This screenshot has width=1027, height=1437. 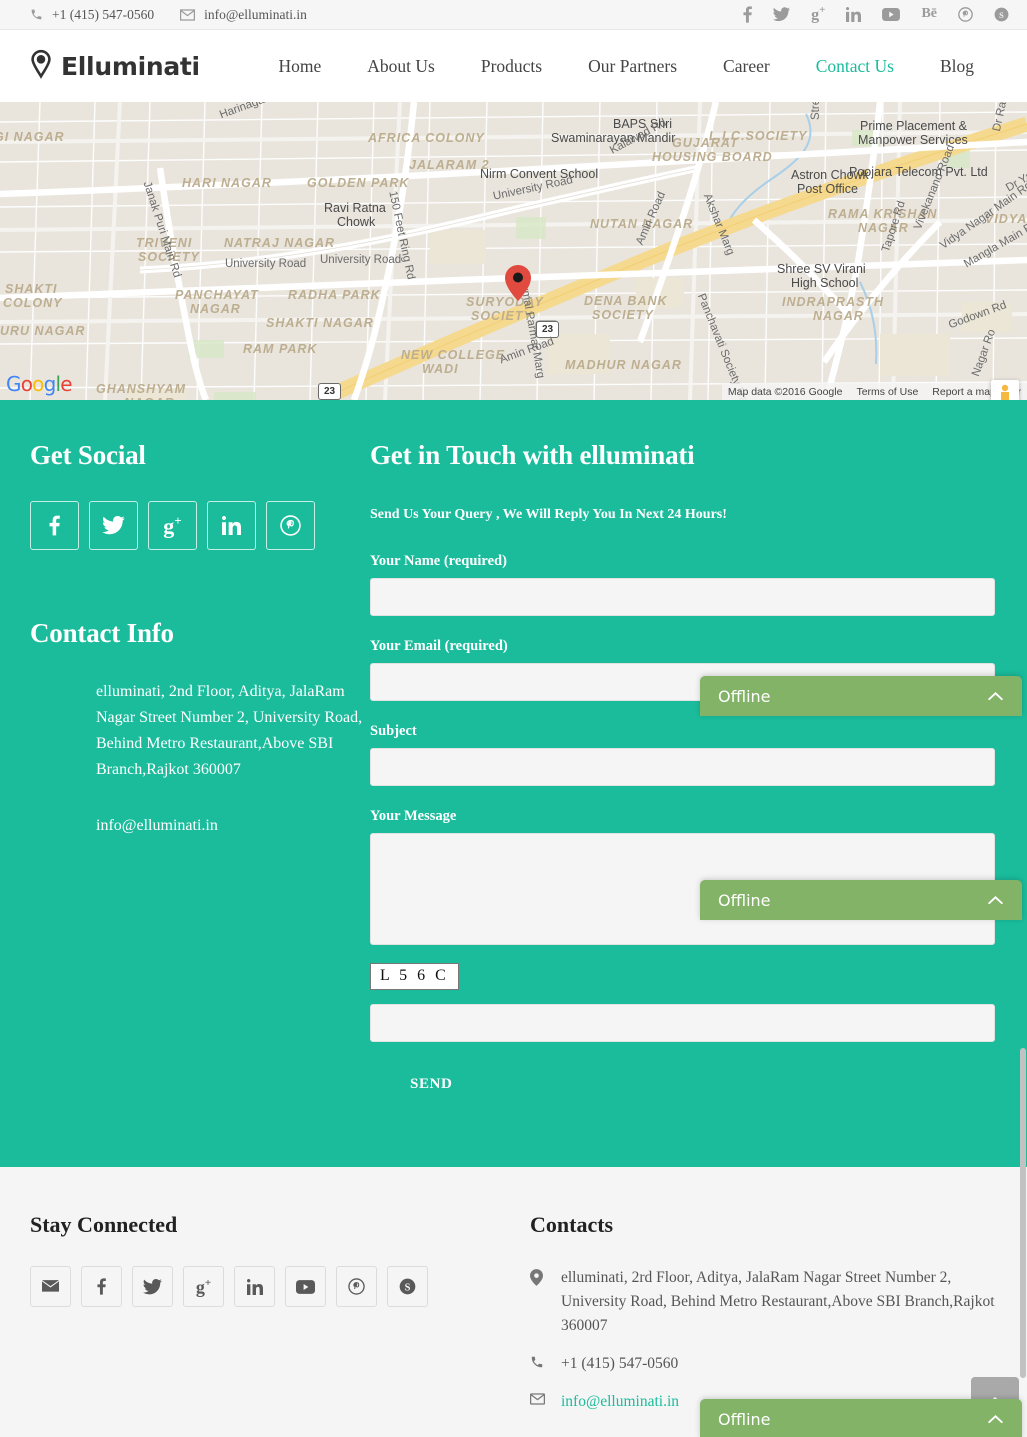 What do you see at coordinates (168, 15) in the screenshot?
I see `top-bar-contacts: +1 (415) 547-0560 info@elluminati.in` at bounding box center [168, 15].